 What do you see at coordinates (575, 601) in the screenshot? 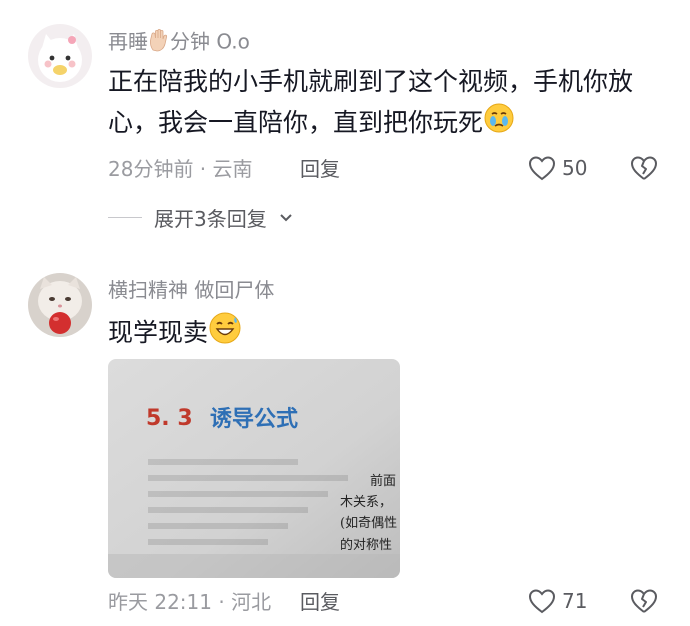
I see `like-count: 71` at bounding box center [575, 601].